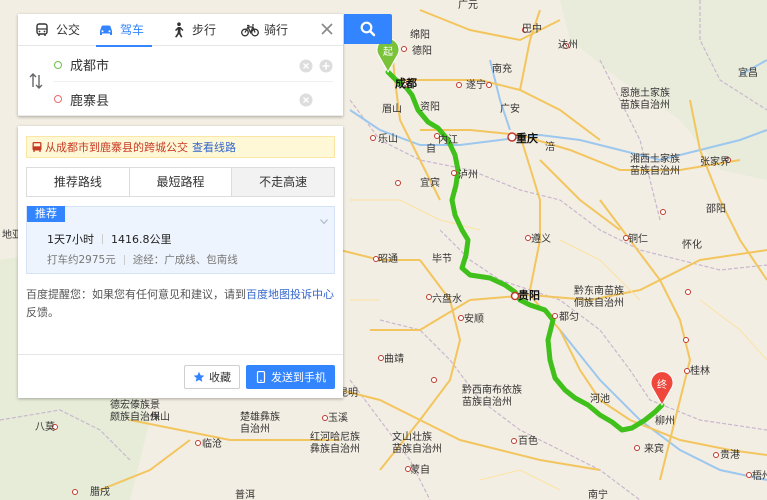 The width and height of the screenshot is (767, 500). I want to click on map-label-fuling: 涪, so click(550, 146).